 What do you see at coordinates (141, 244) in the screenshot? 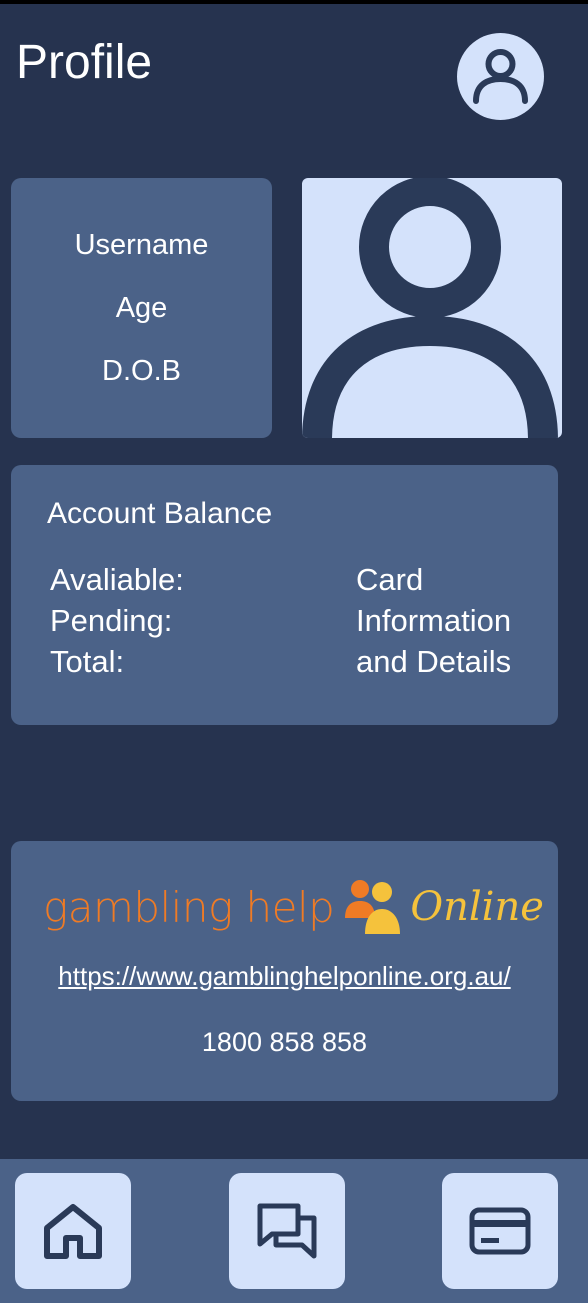
I see `username-label: Username` at bounding box center [141, 244].